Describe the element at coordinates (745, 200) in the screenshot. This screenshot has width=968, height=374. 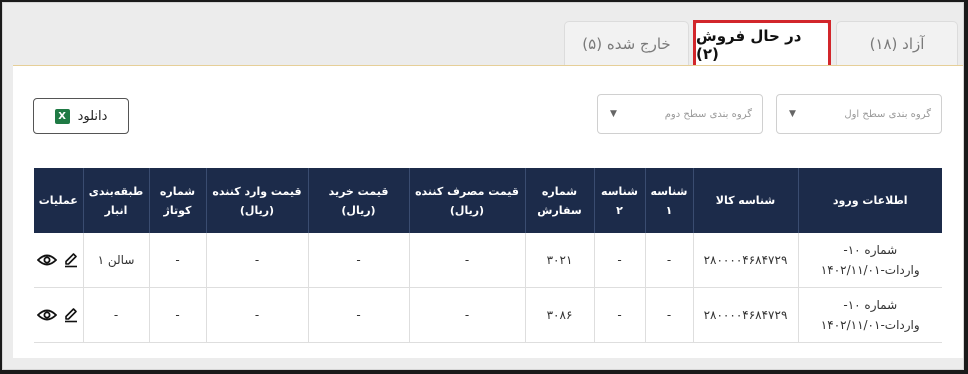
I see `header-product-id: شناسه کالا` at that location.